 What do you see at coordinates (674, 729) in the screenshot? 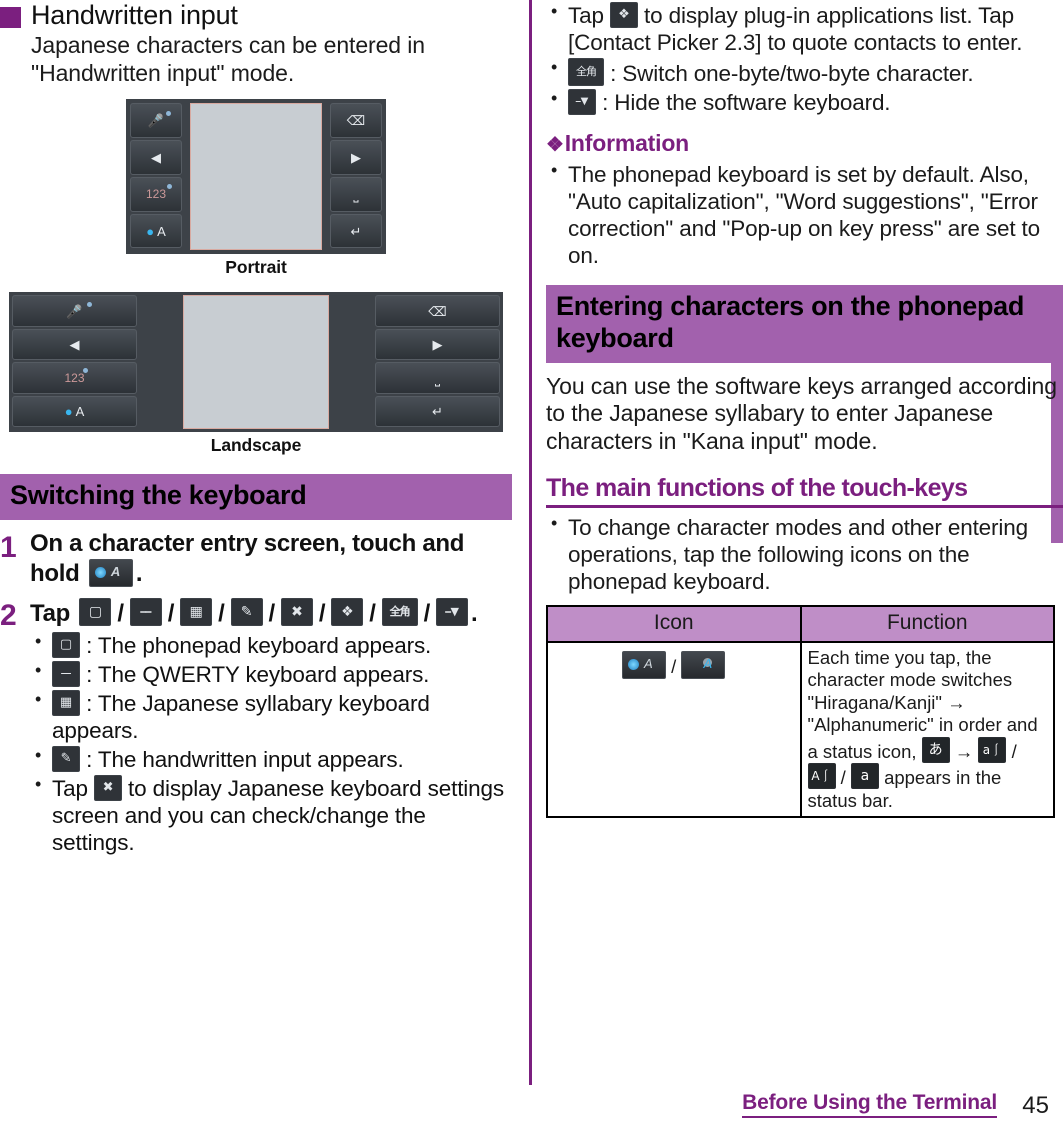
I see `table-cell-icons: A / A` at bounding box center [674, 729].